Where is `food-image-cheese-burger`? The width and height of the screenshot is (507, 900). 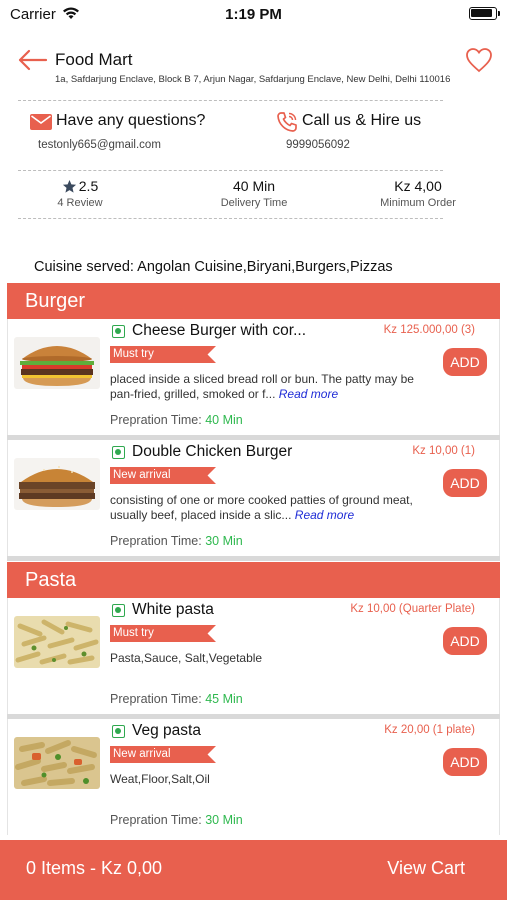
food-image-cheese-burger is located at coordinates (57, 363).